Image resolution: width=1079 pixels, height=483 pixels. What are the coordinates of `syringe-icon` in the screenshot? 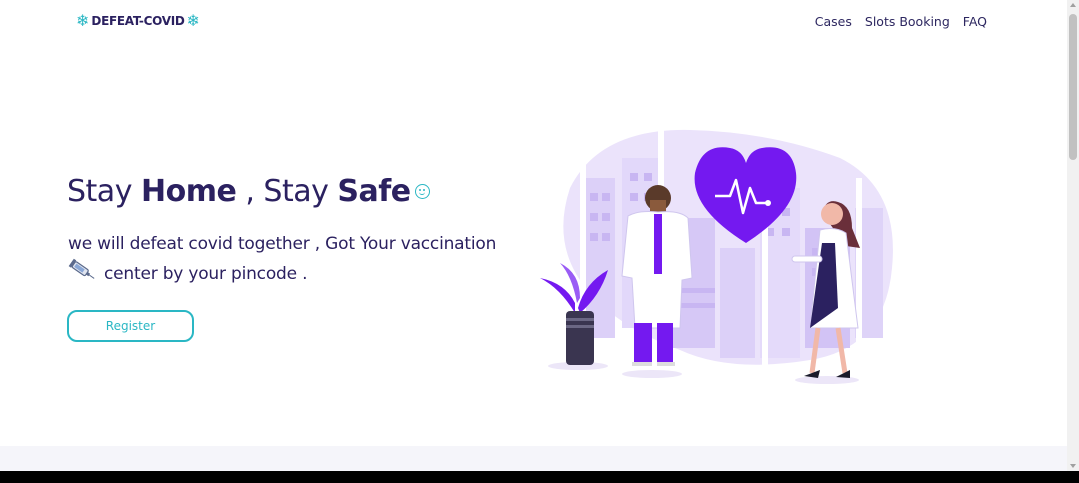 It's located at (85, 274).